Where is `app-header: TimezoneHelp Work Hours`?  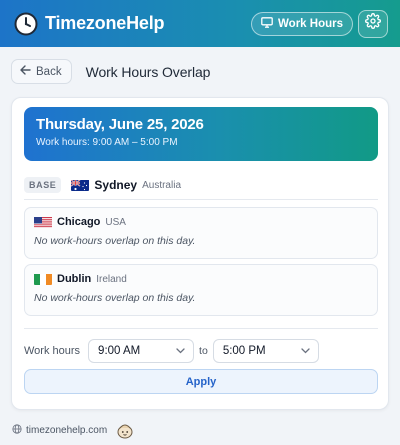 app-header: TimezoneHelp Work Hours is located at coordinates (200, 23).